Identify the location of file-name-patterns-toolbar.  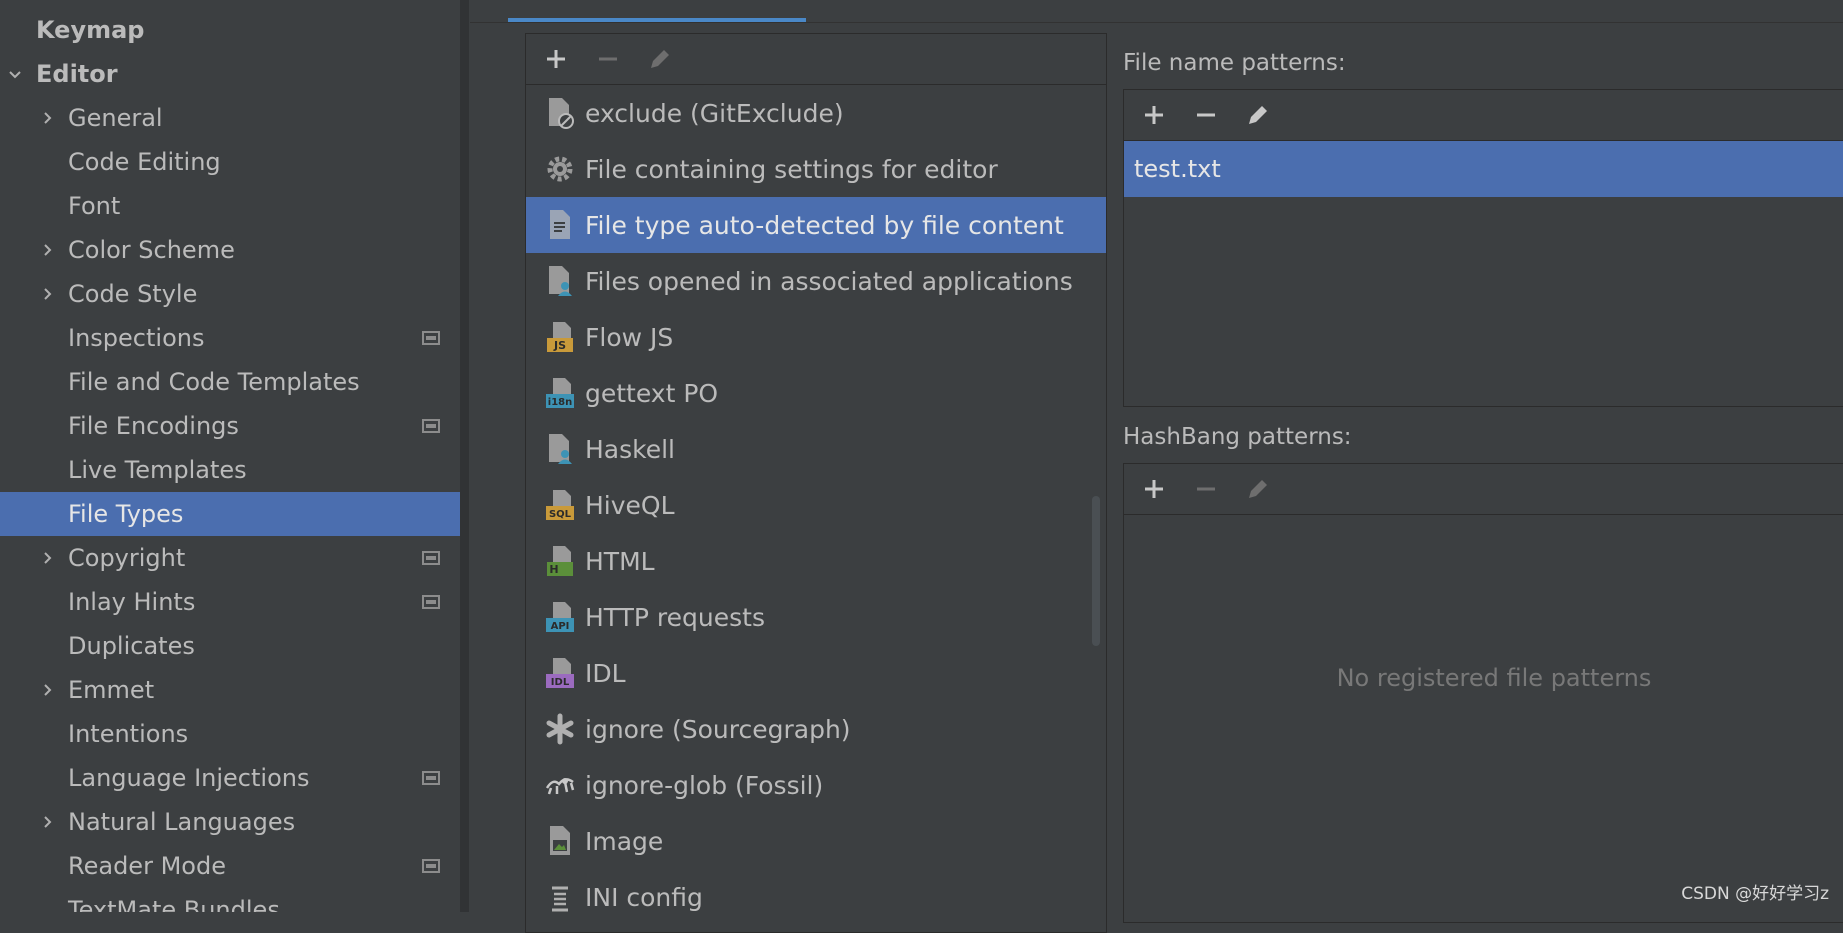
(1483, 115).